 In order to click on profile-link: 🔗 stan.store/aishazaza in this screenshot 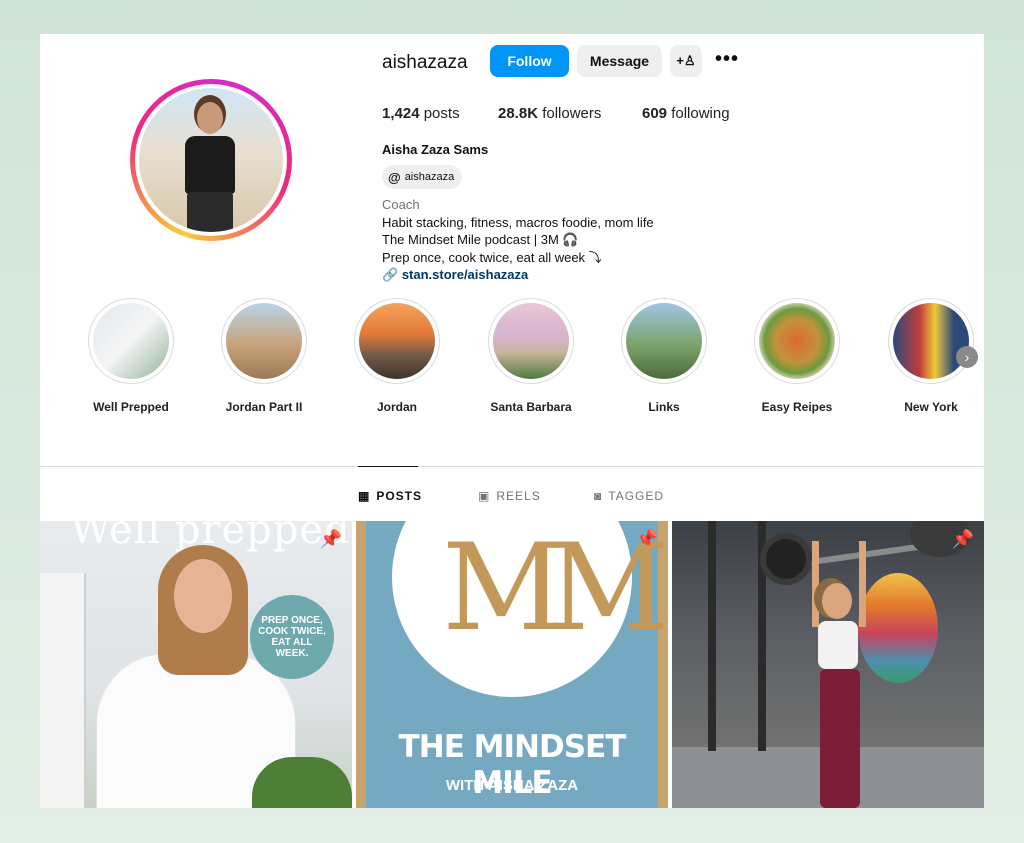, I will do `click(518, 275)`.